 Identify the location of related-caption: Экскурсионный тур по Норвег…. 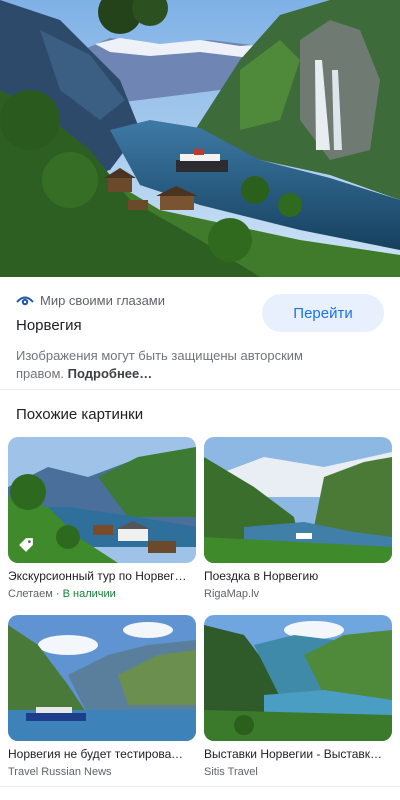
(97, 576).